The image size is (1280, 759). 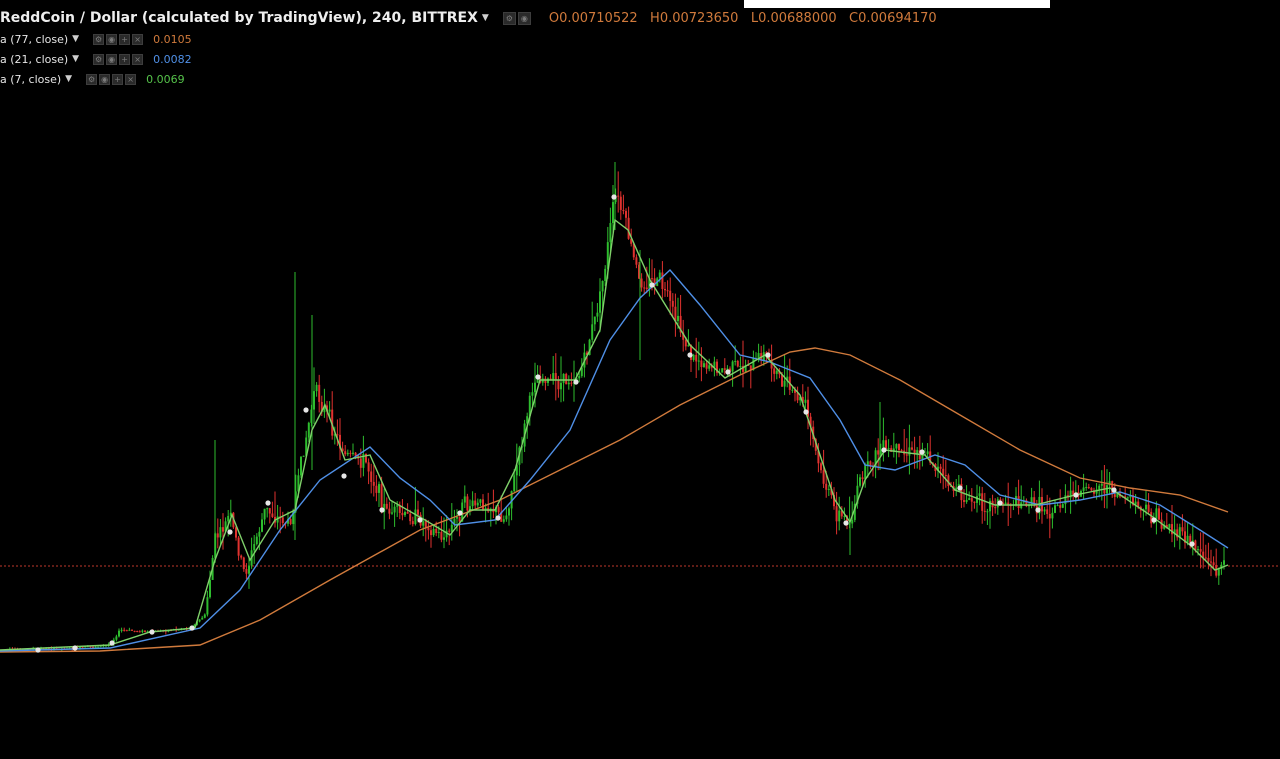 What do you see at coordinates (34, 39) in the screenshot?
I see `indicator-label: a (77, close)` at bounding box center [34, 39].